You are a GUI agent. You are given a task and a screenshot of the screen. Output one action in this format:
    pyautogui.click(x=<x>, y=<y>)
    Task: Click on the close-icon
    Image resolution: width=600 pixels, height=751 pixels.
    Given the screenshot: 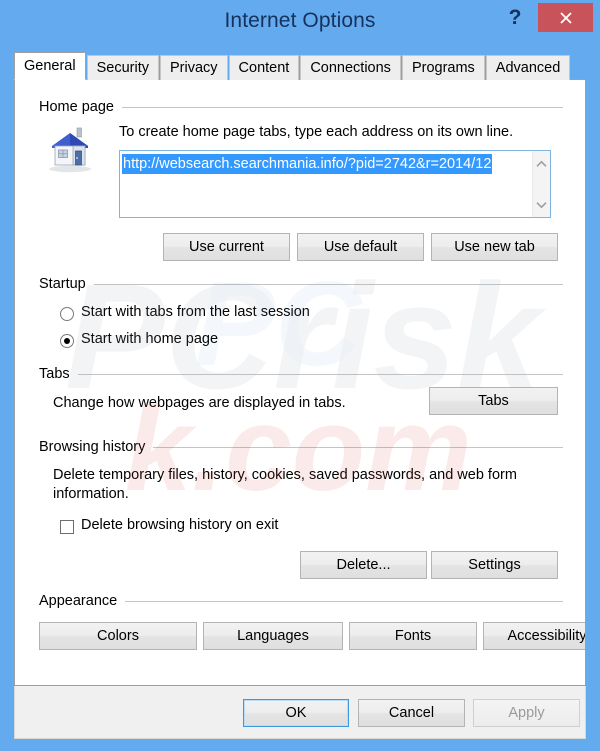 What is the action you would take?
    pyautogui.click(x=565, y=18)
    